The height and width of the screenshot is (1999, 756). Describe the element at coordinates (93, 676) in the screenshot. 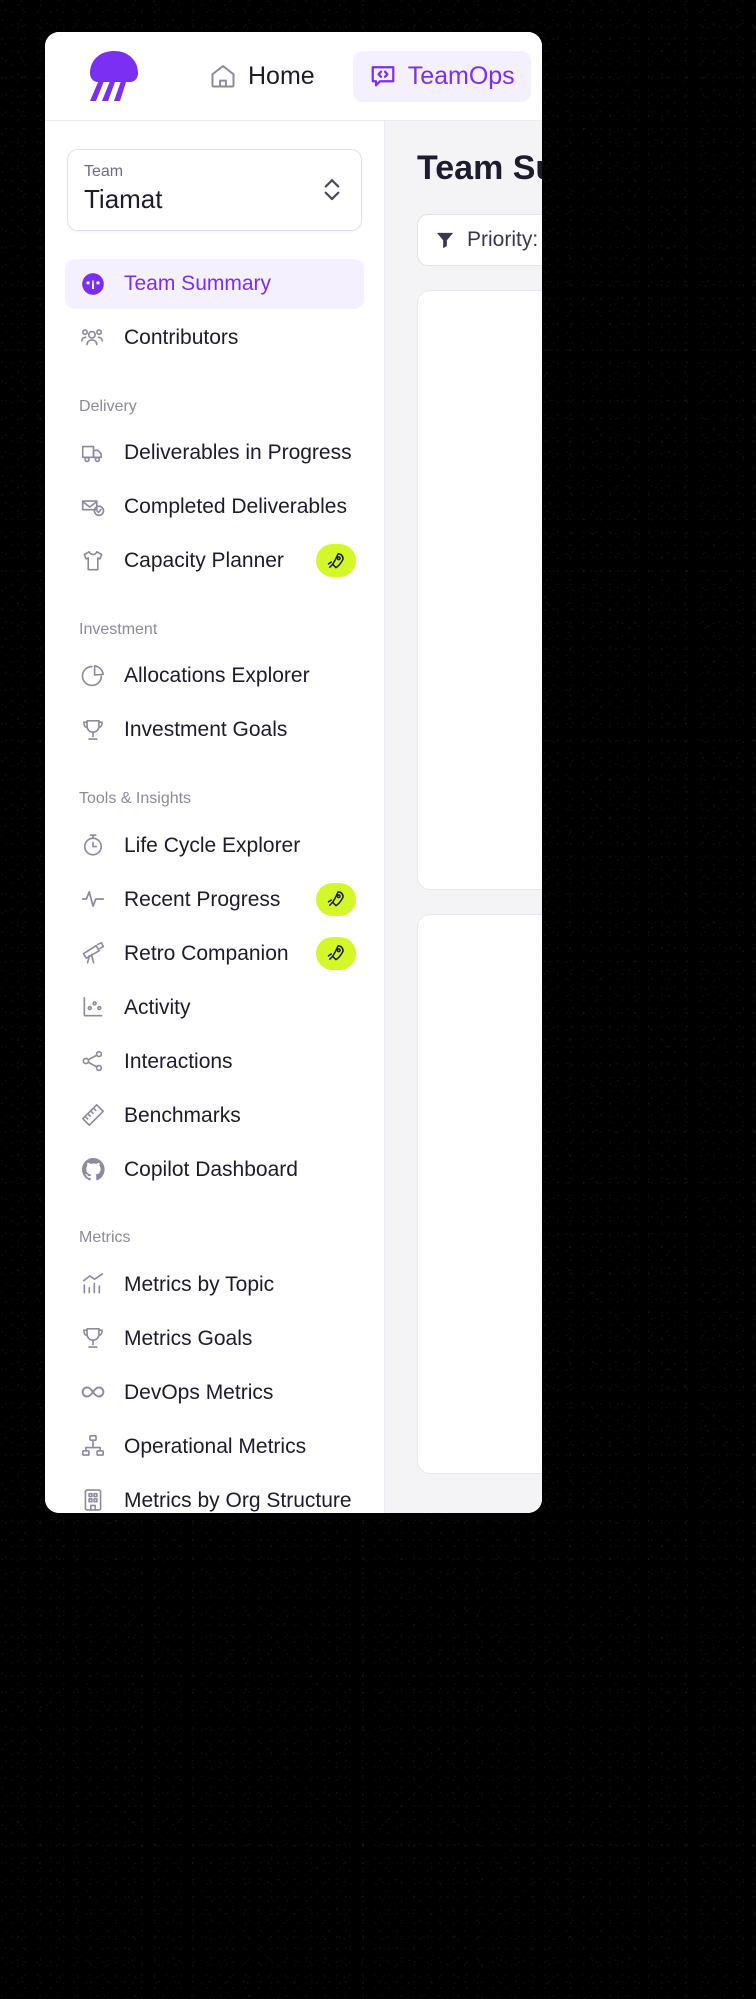

I see `pie-chart-icon` at that location.